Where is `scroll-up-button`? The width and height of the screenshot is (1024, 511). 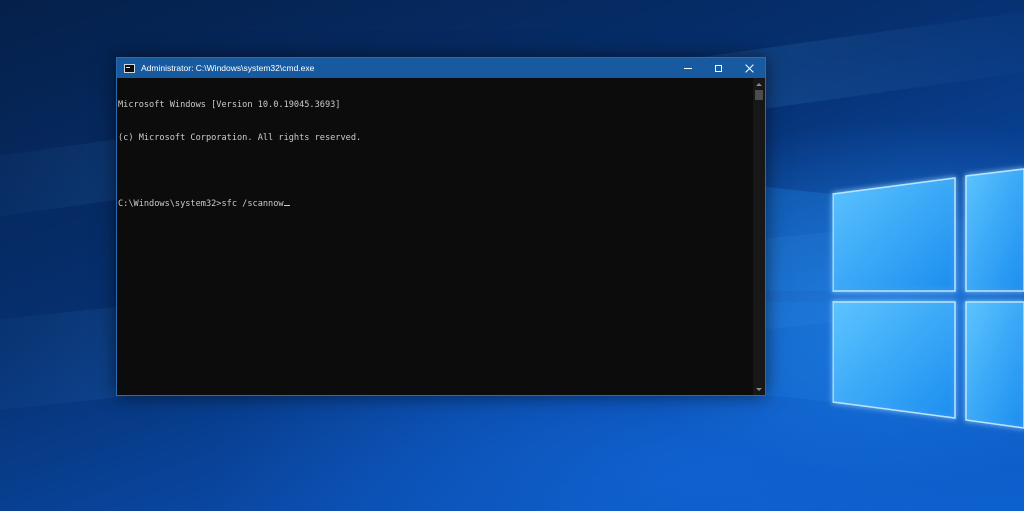 scroll-up-button is located at coordinates (759, 84).